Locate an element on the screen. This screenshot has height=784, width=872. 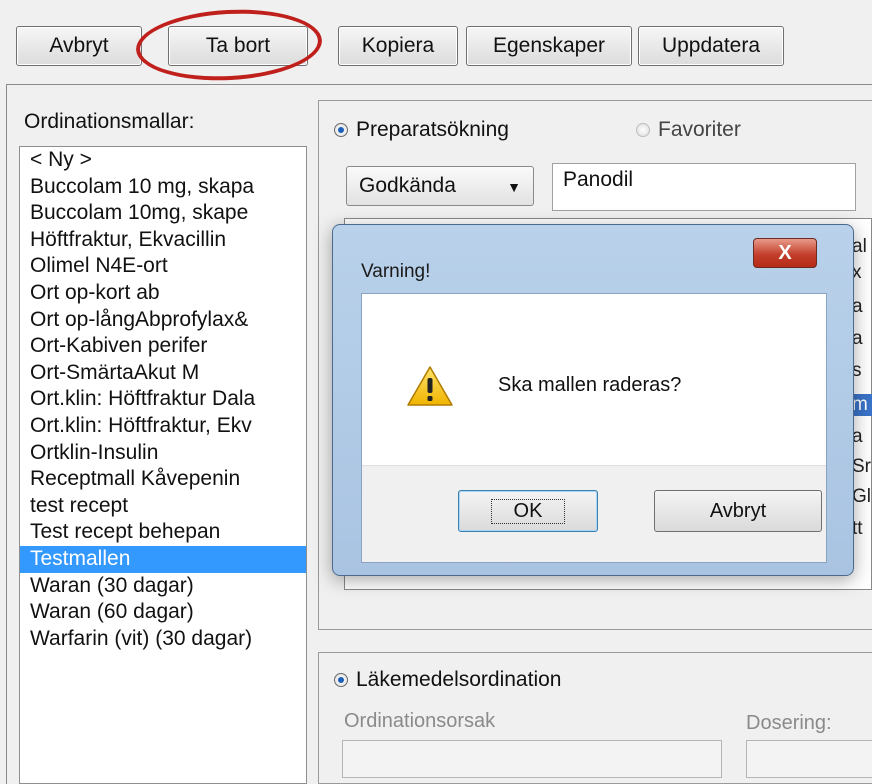
ok-button-label: OK is located at coordinates (528, 511).